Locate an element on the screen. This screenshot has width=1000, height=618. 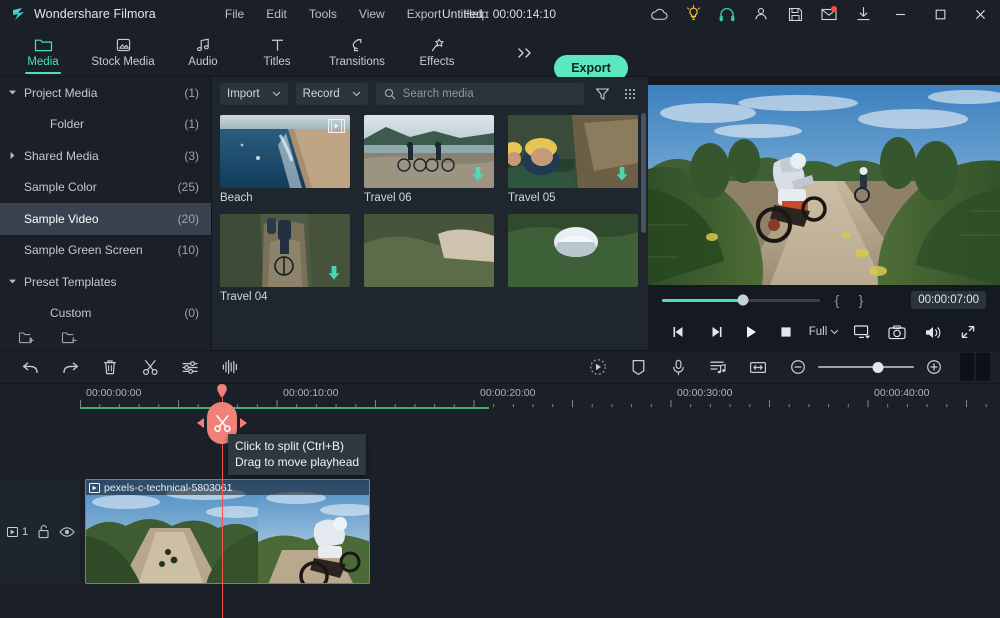
grid-view-icon is located at coordinates (630, 94).